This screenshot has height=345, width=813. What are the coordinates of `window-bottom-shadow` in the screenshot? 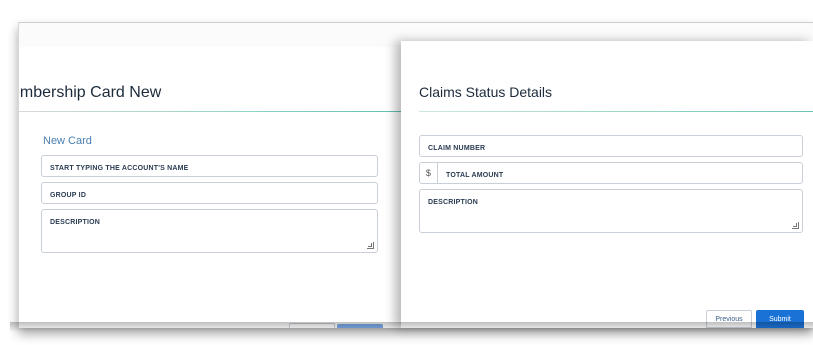 It's located at (411, 327).